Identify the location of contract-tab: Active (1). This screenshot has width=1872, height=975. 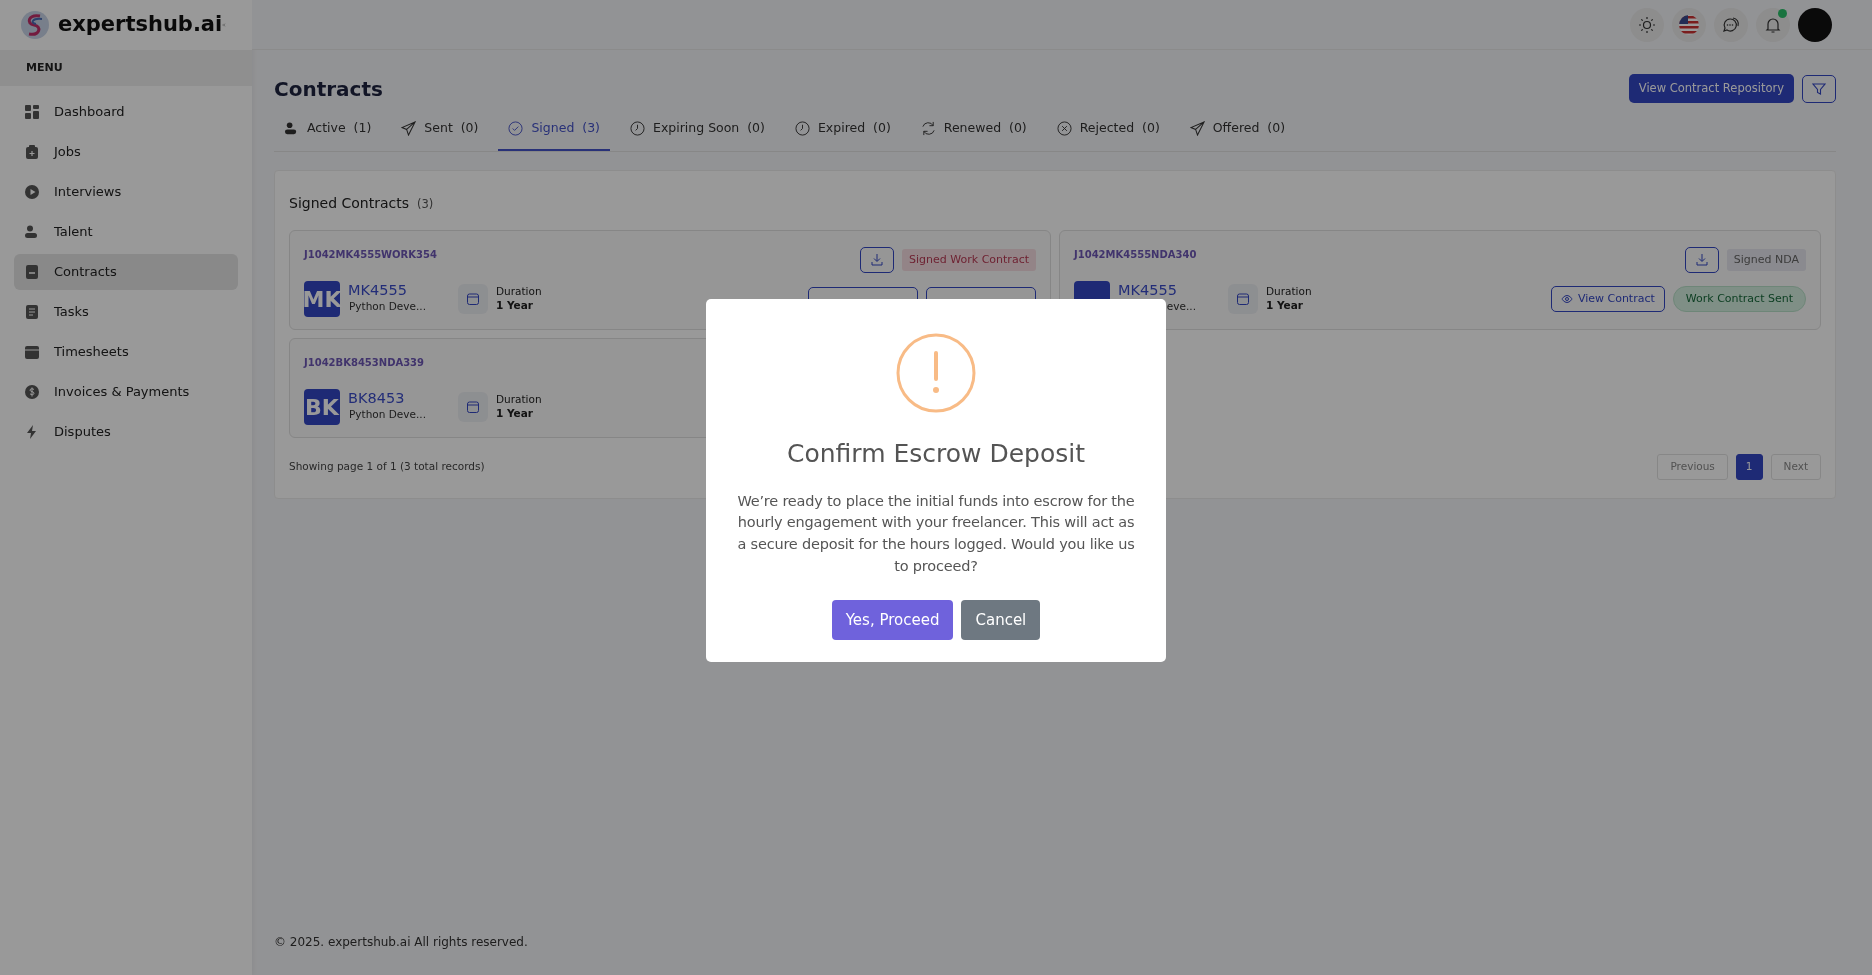
(328, 131).